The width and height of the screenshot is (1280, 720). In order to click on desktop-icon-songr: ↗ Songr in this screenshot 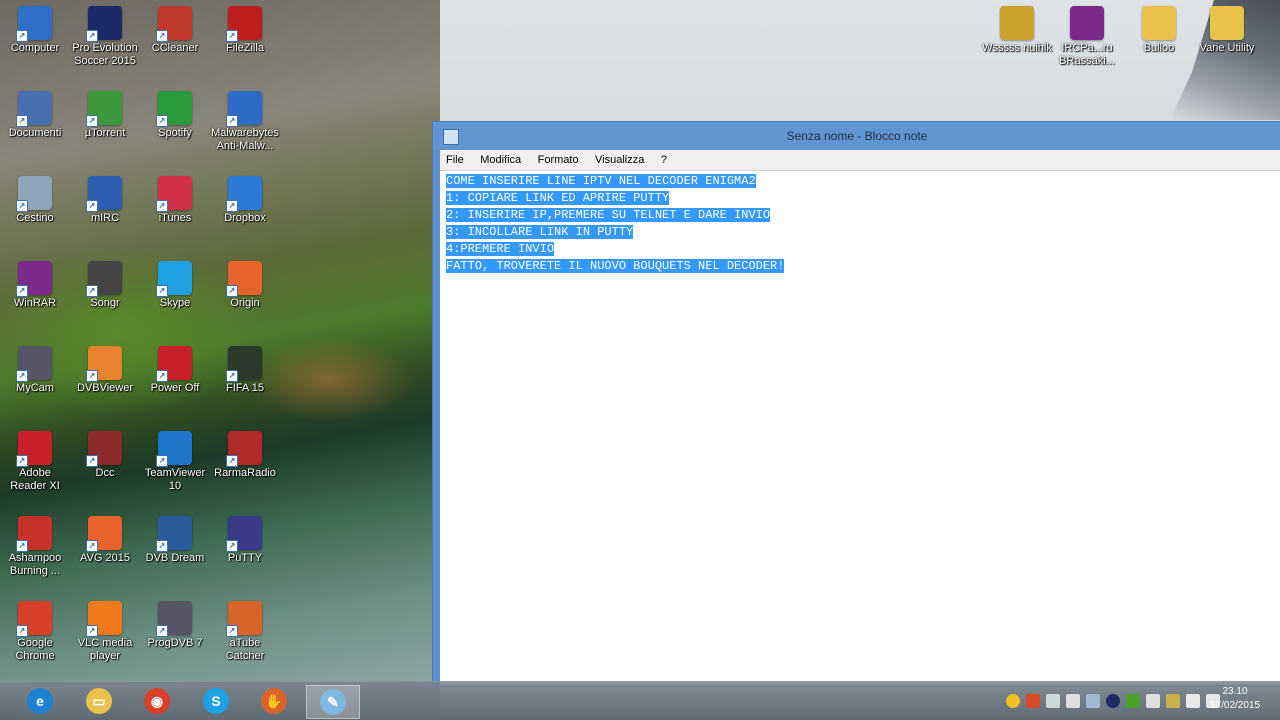, I will do `click(105, 285)`.